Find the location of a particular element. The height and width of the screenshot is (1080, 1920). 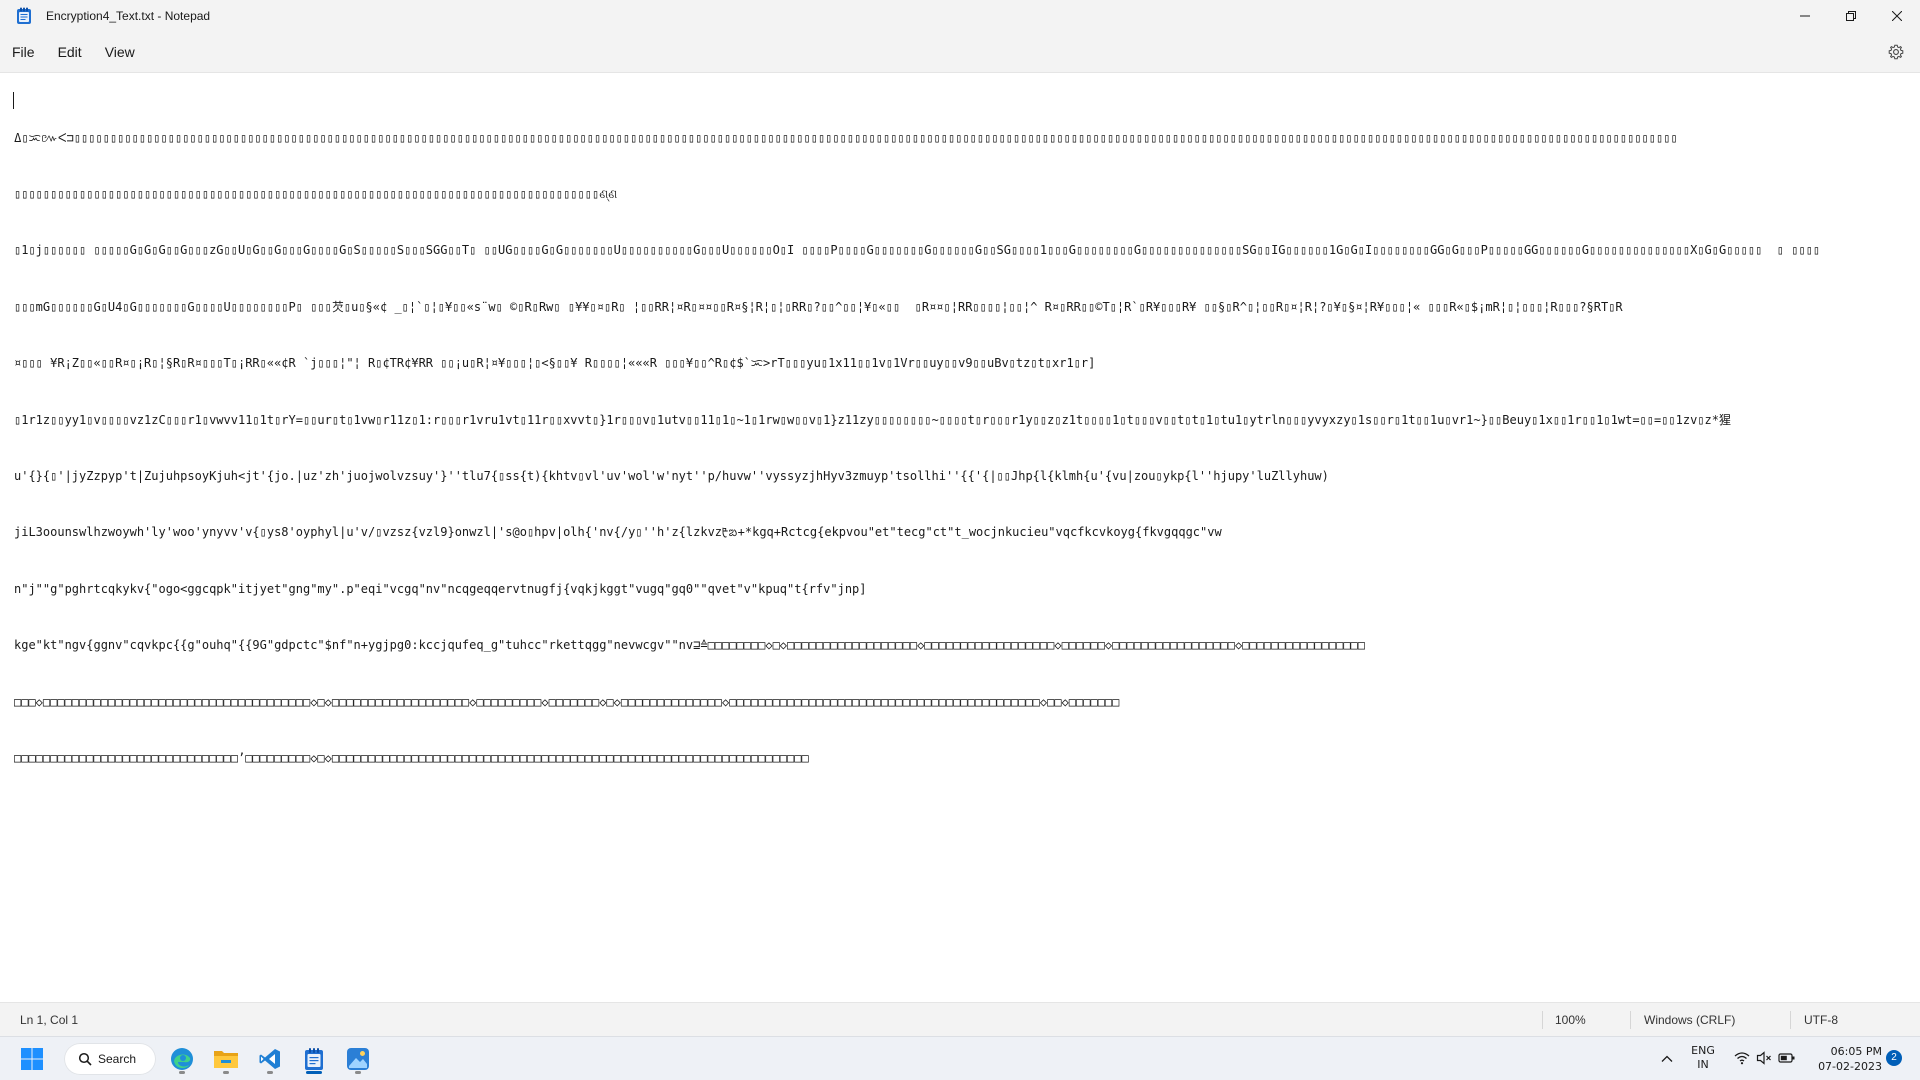

taskbar-app-notepad is located at coordinates (314, 1059).